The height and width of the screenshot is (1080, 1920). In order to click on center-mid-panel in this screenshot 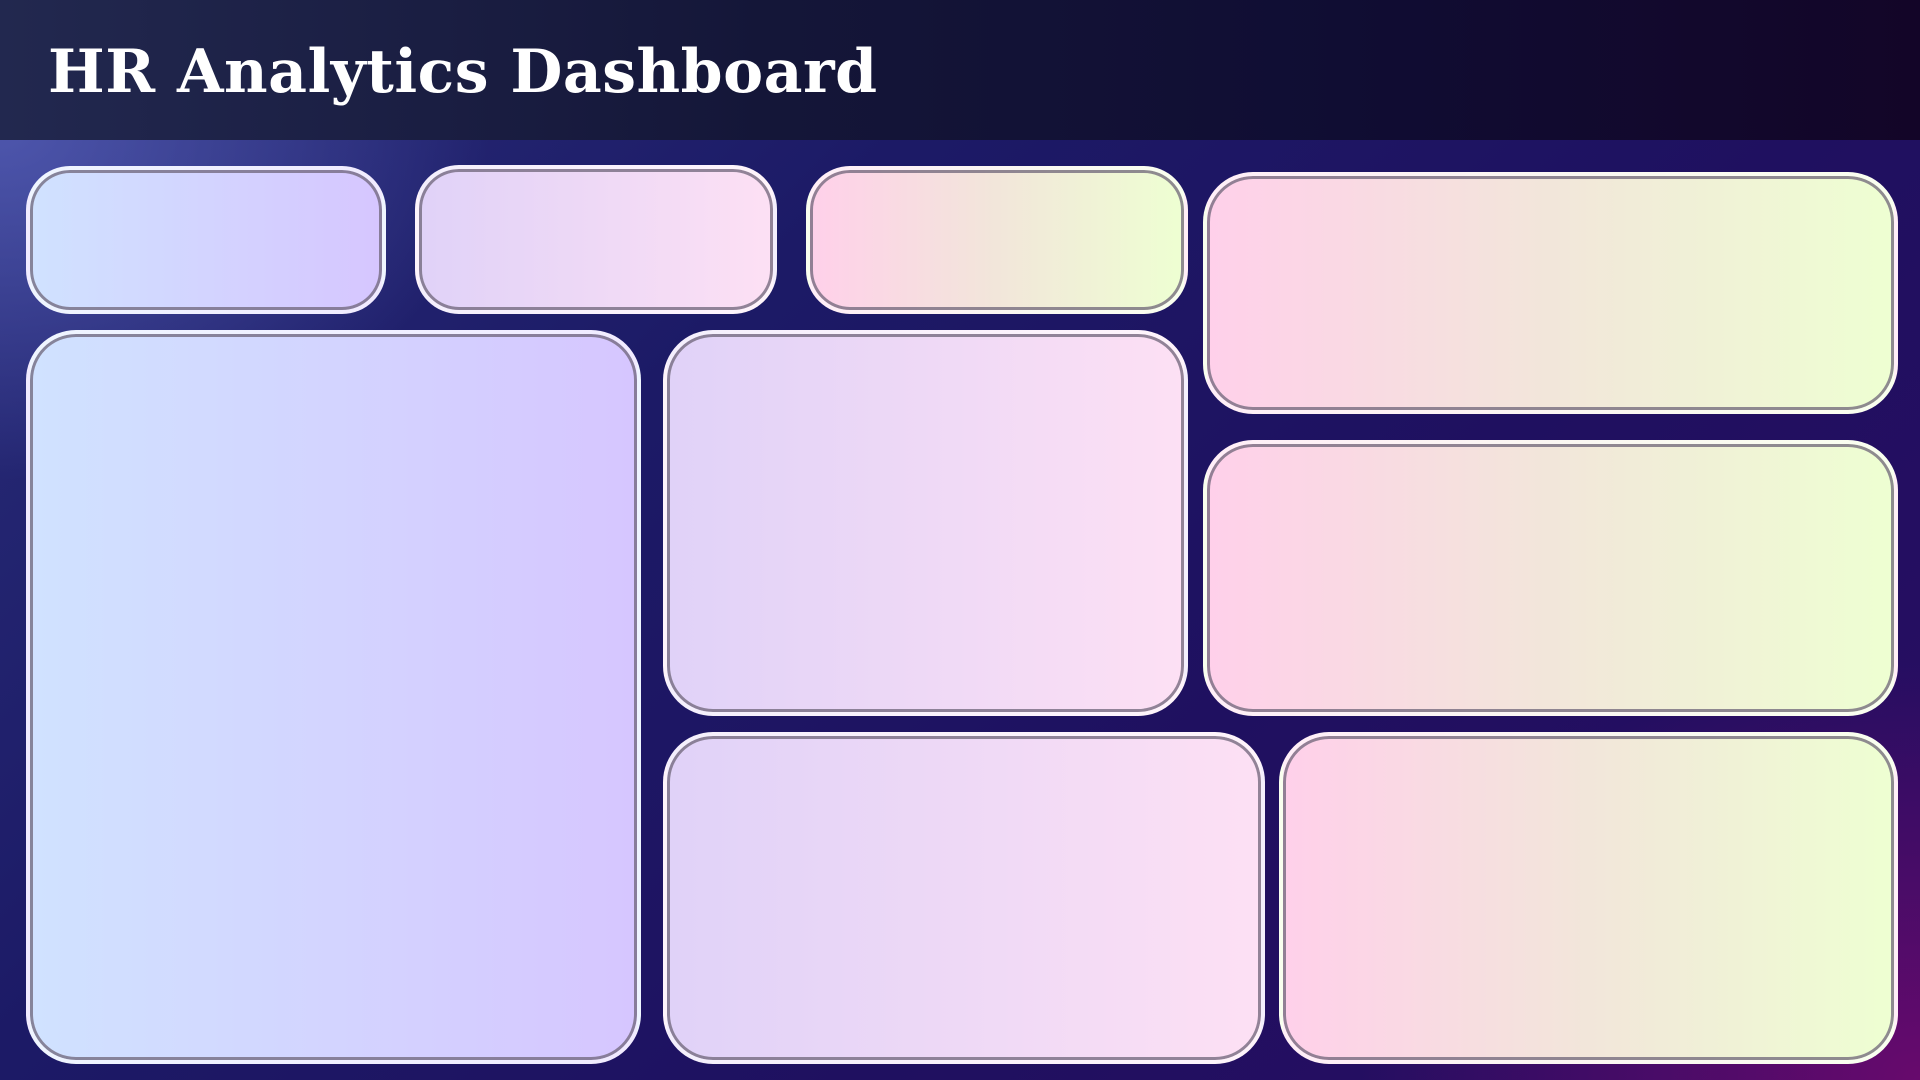, I will do `click(925, 523)`.